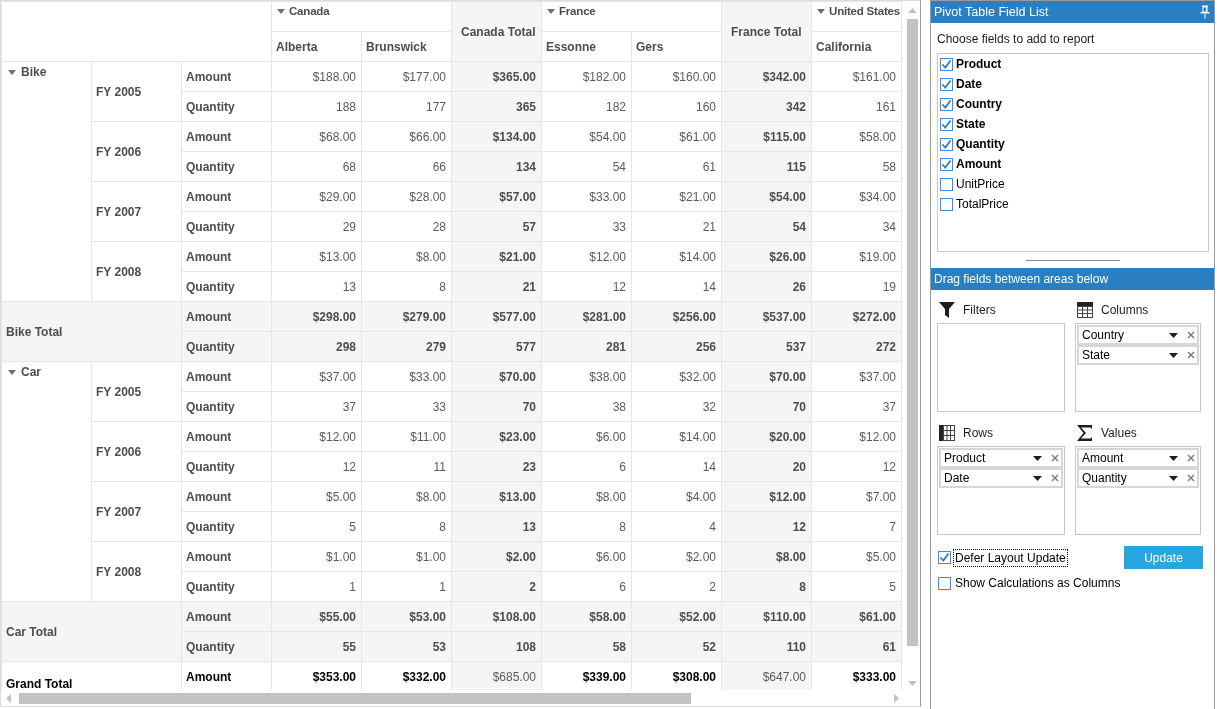 The width and height of the screenshot is (1217, 709). What do you see at coordinates (496, 256) in the screenshot?
I see `table-cell: $21.00` at bounding box center [496, 256].